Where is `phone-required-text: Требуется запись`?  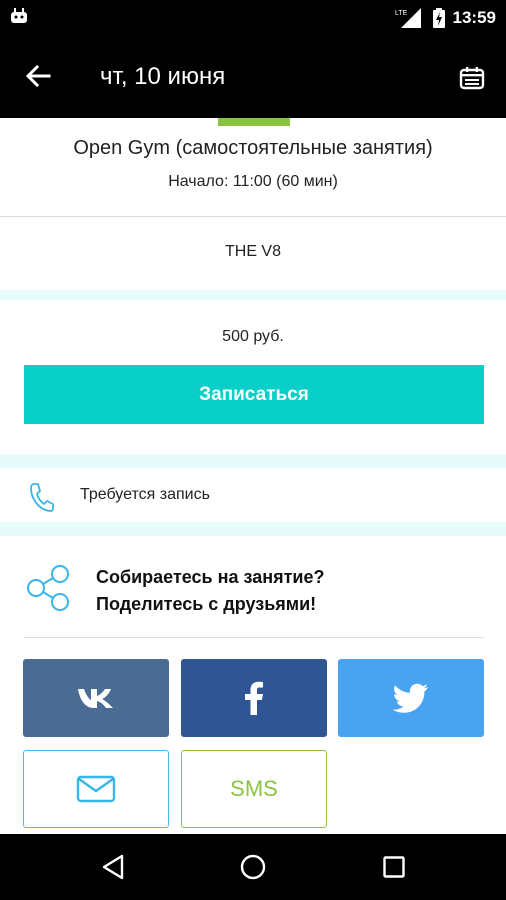 phone-required-text: Требуется запись is located at coordinates (145, 494).